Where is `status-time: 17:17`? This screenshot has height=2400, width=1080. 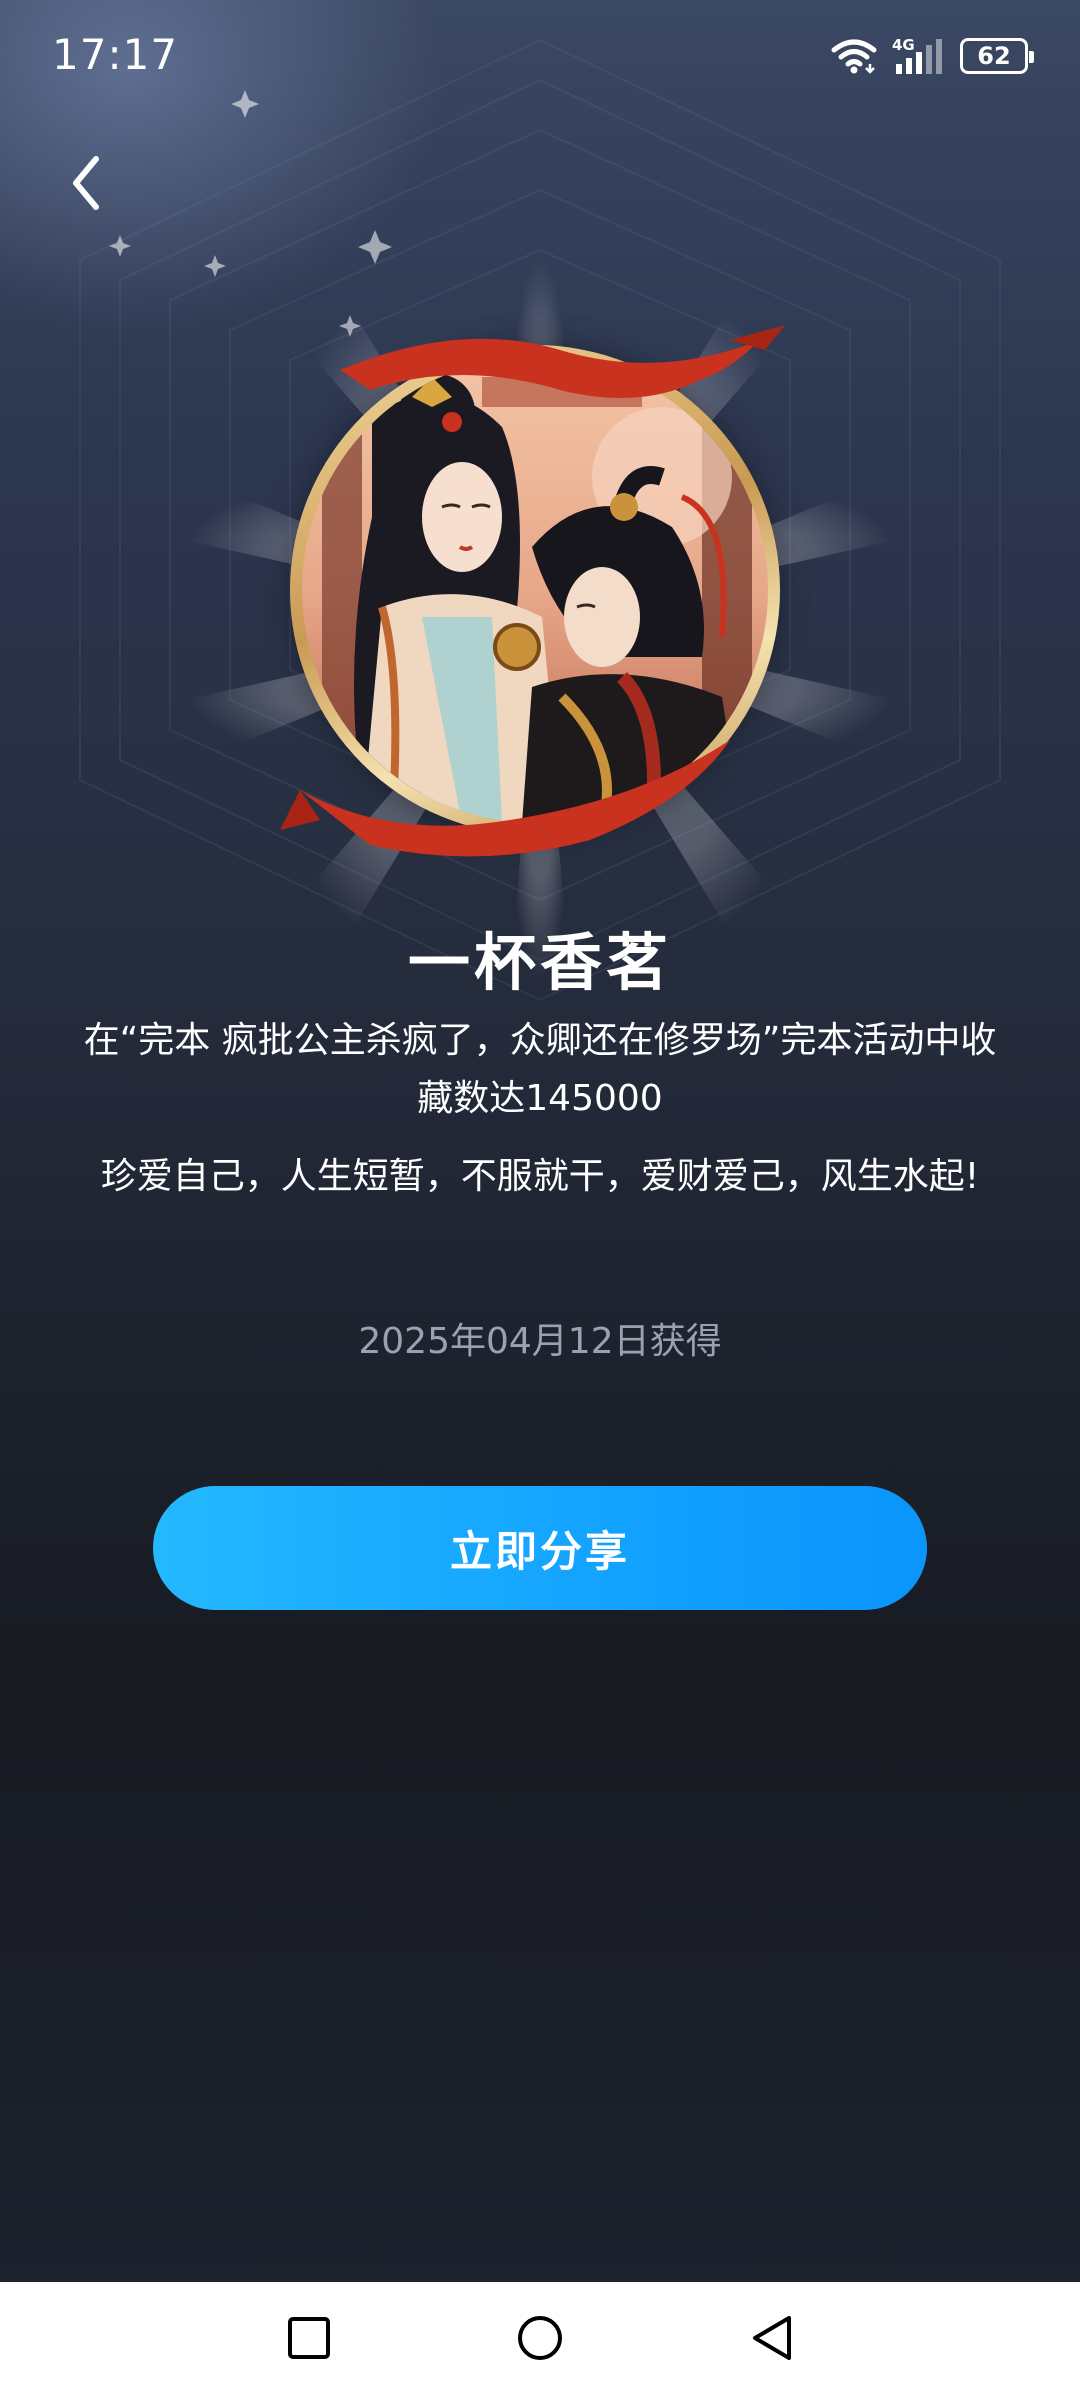 status-time: 17:17 is located at coordinates (115, 54).